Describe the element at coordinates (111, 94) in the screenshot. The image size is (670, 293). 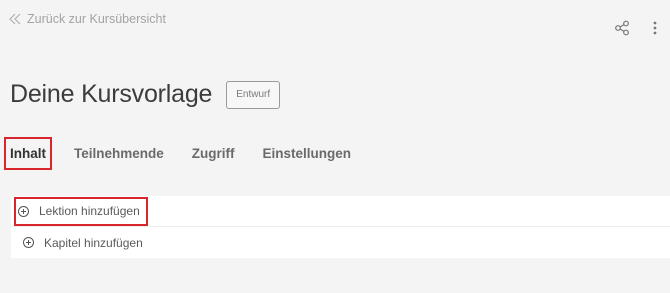
I see `page-title: Deine Kursvorlage` at that location.